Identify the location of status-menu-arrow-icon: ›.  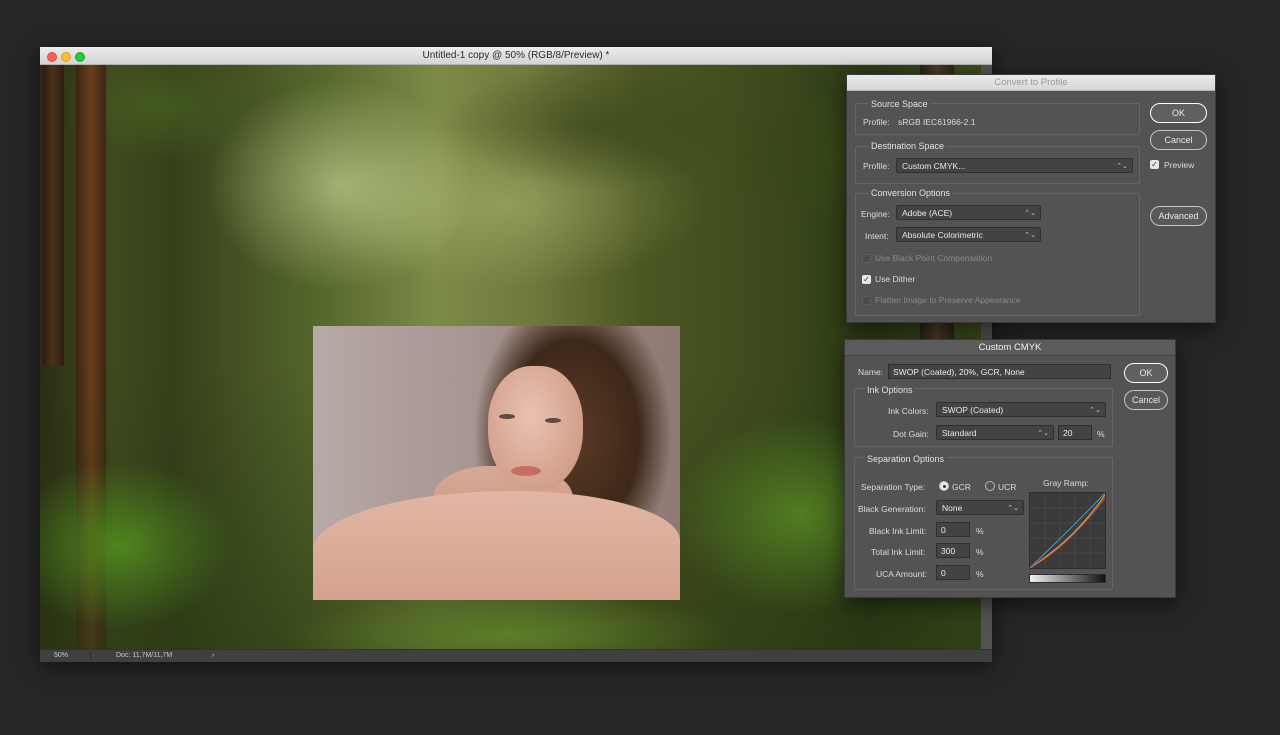
(213, 656).